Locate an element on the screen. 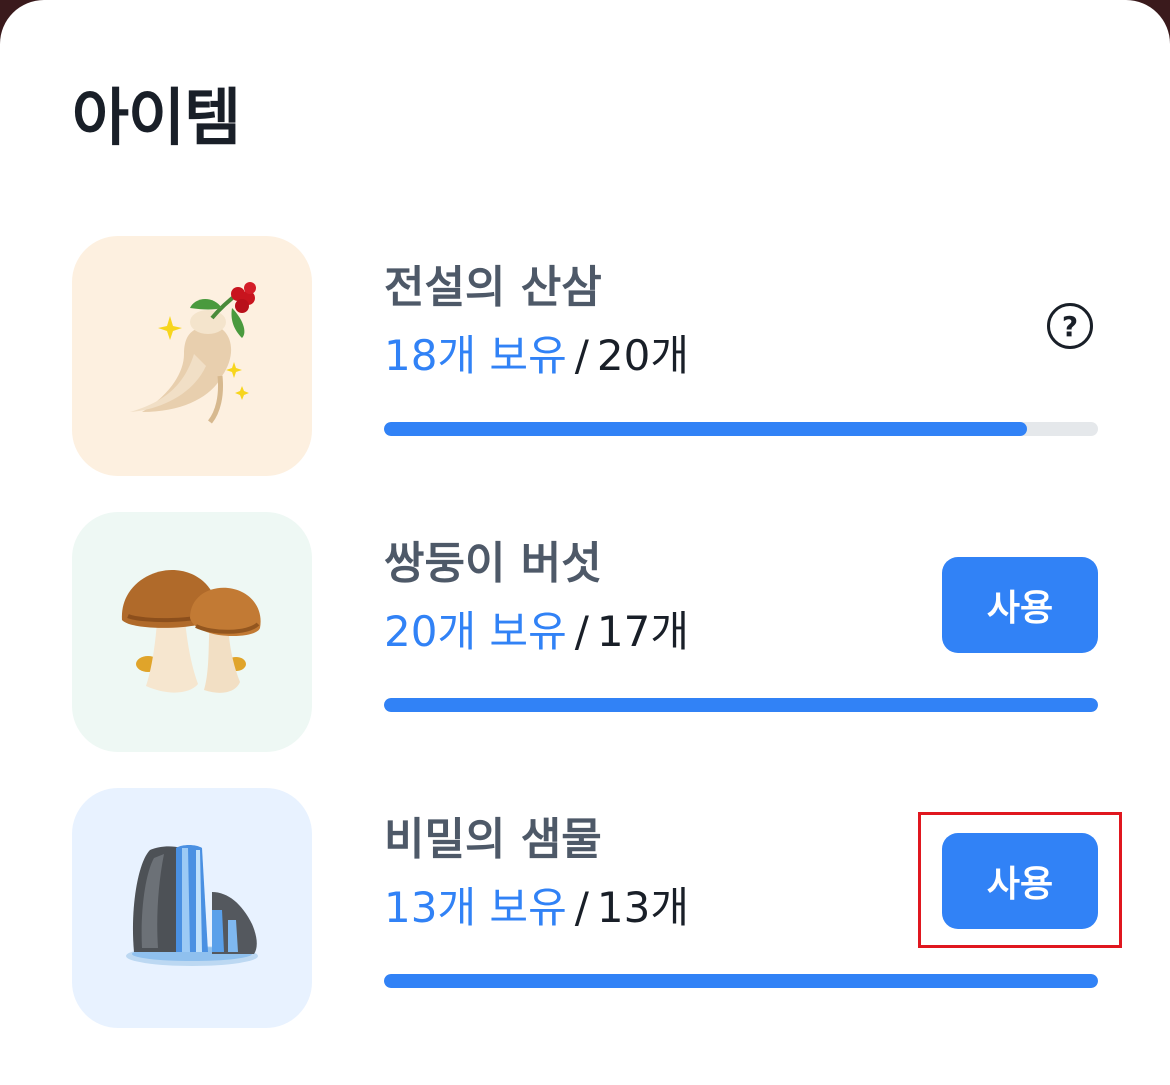 This screenshot has width=1170, height=1085. owned-count: 18개 보유 is located at coordinates (475, 355).